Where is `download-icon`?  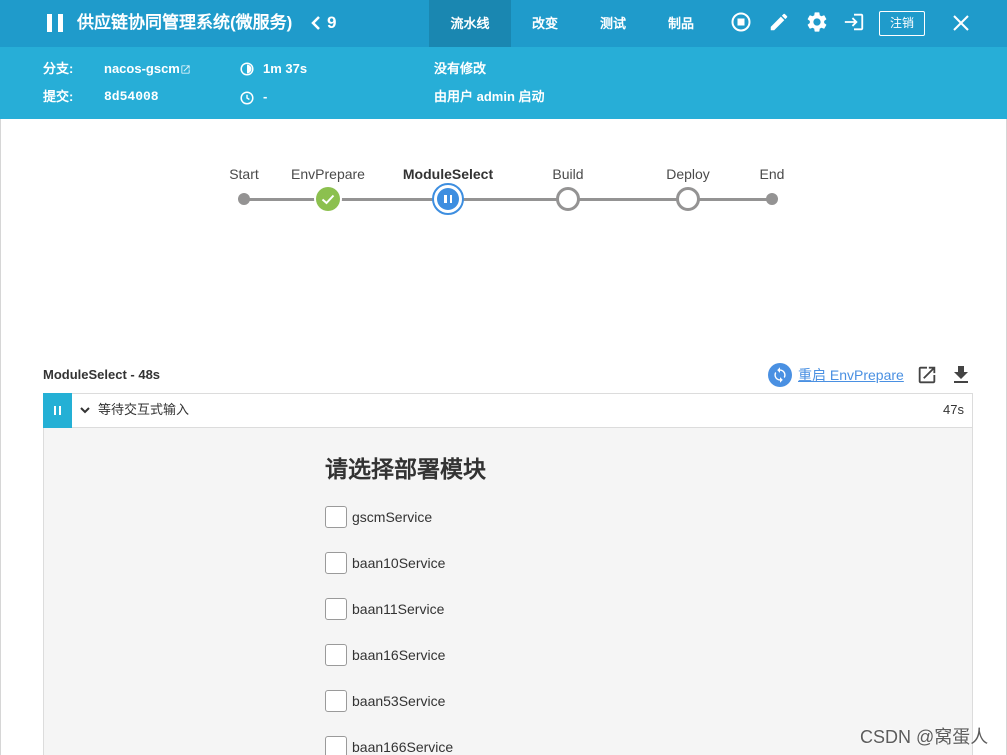 download-icon is located at coordinates (961, 375).